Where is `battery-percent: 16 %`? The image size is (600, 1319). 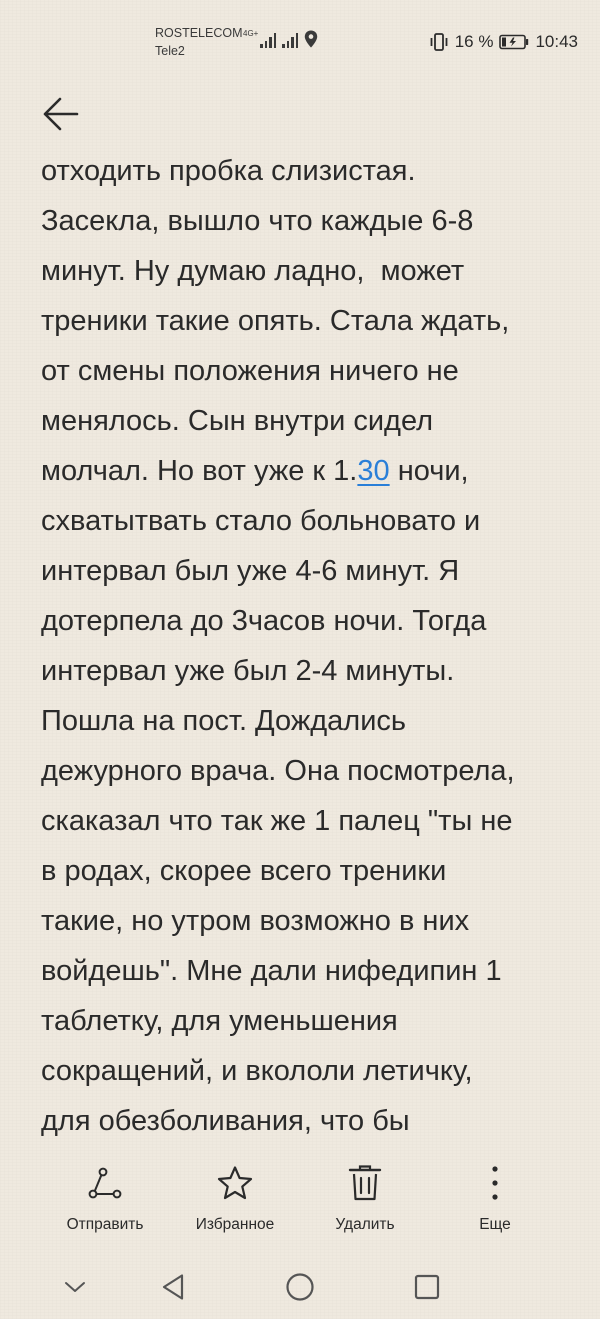
battery-percent: 16 % is located at coordinates (474, 41).